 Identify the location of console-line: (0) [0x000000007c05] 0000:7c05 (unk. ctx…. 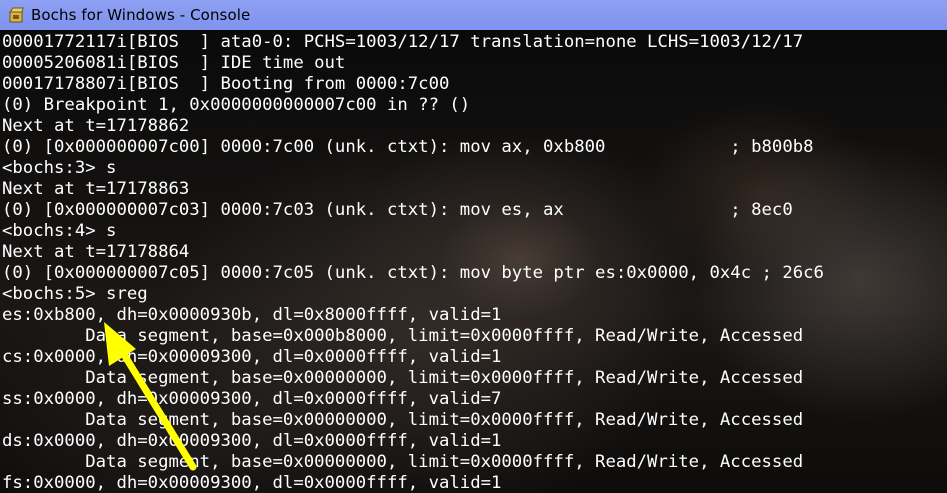
(413, 273).